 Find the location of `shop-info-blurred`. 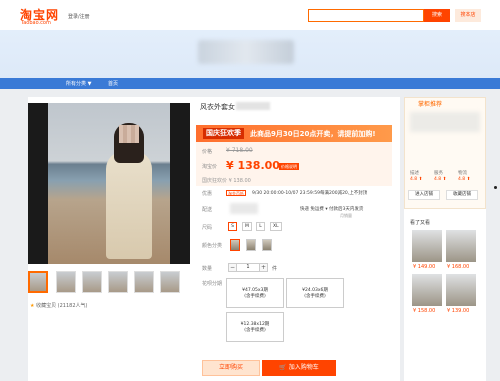

shop-info-blurred is located at coordinates (445, 122).